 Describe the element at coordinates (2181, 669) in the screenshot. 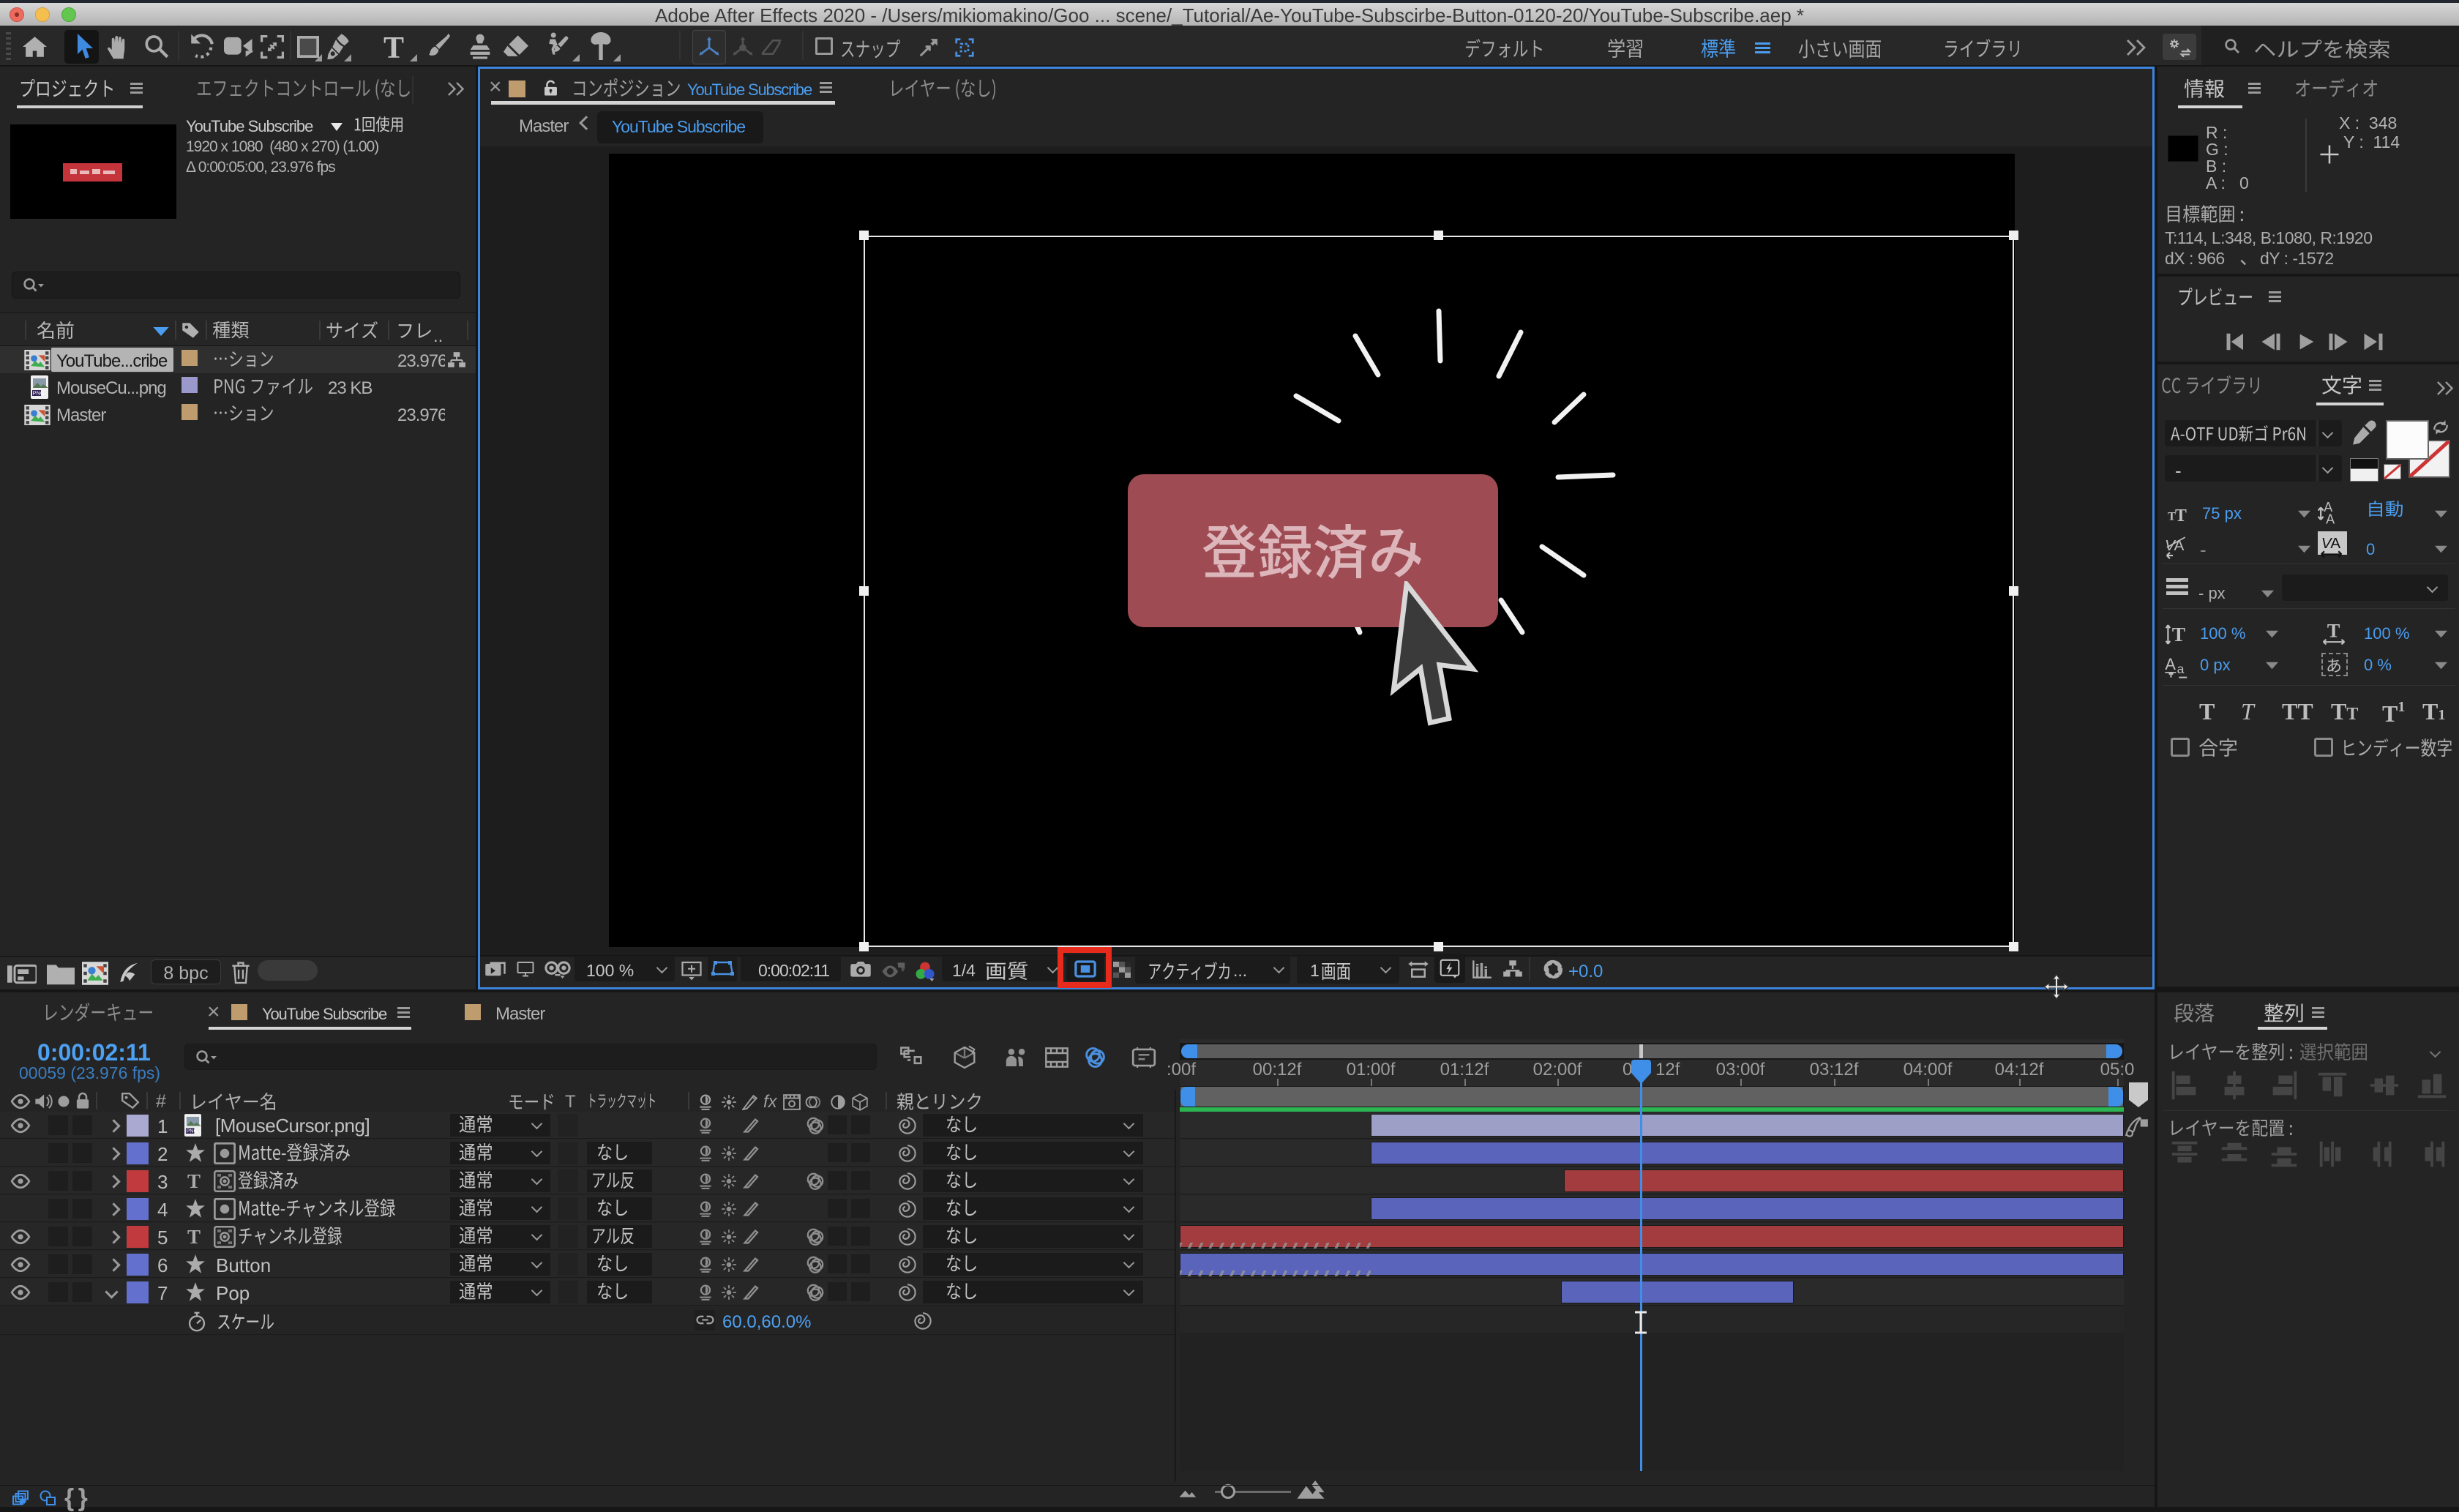

I see `svg-text: a` at that location.